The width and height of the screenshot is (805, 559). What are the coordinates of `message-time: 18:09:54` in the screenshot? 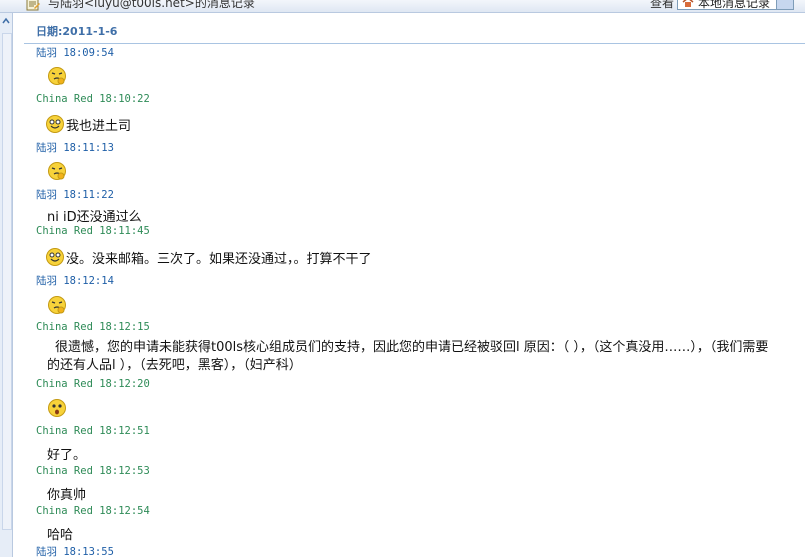 It's located at (88, 53).